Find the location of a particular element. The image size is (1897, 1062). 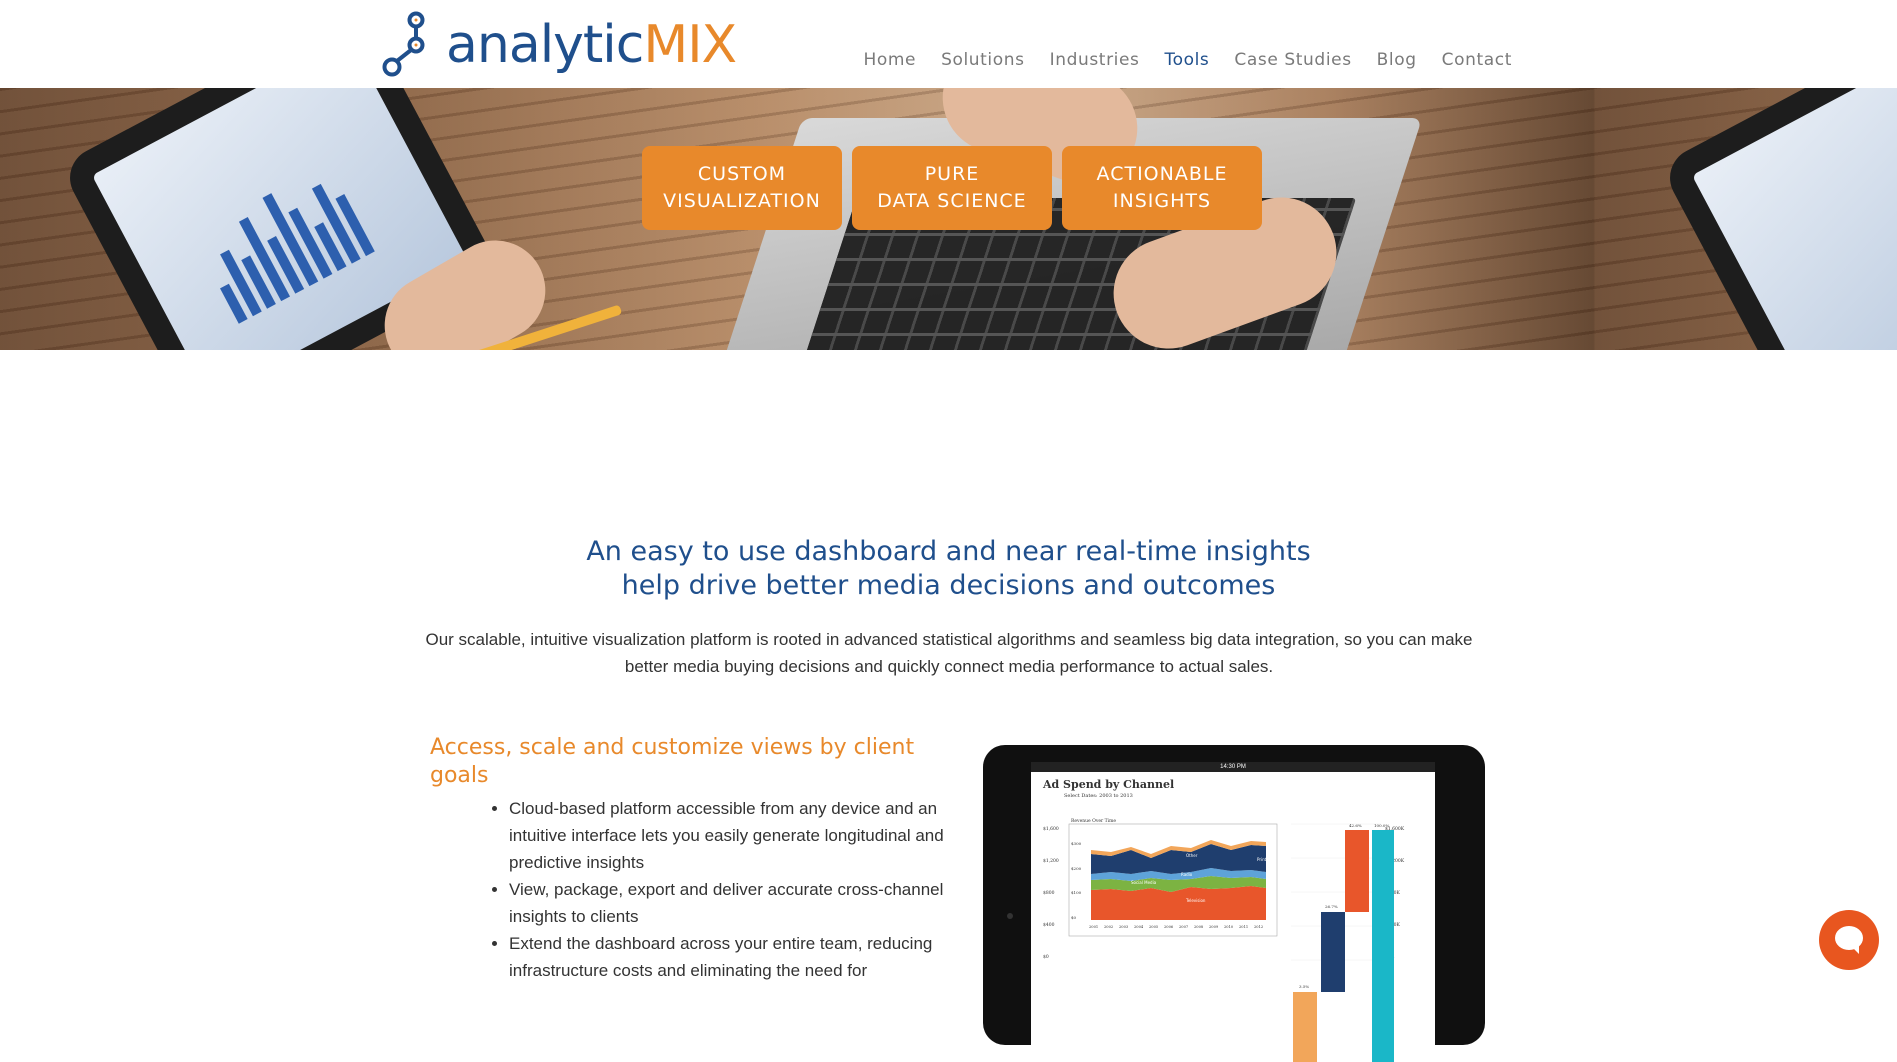

x-year: 2005 is located at coordinates (1154, 927).